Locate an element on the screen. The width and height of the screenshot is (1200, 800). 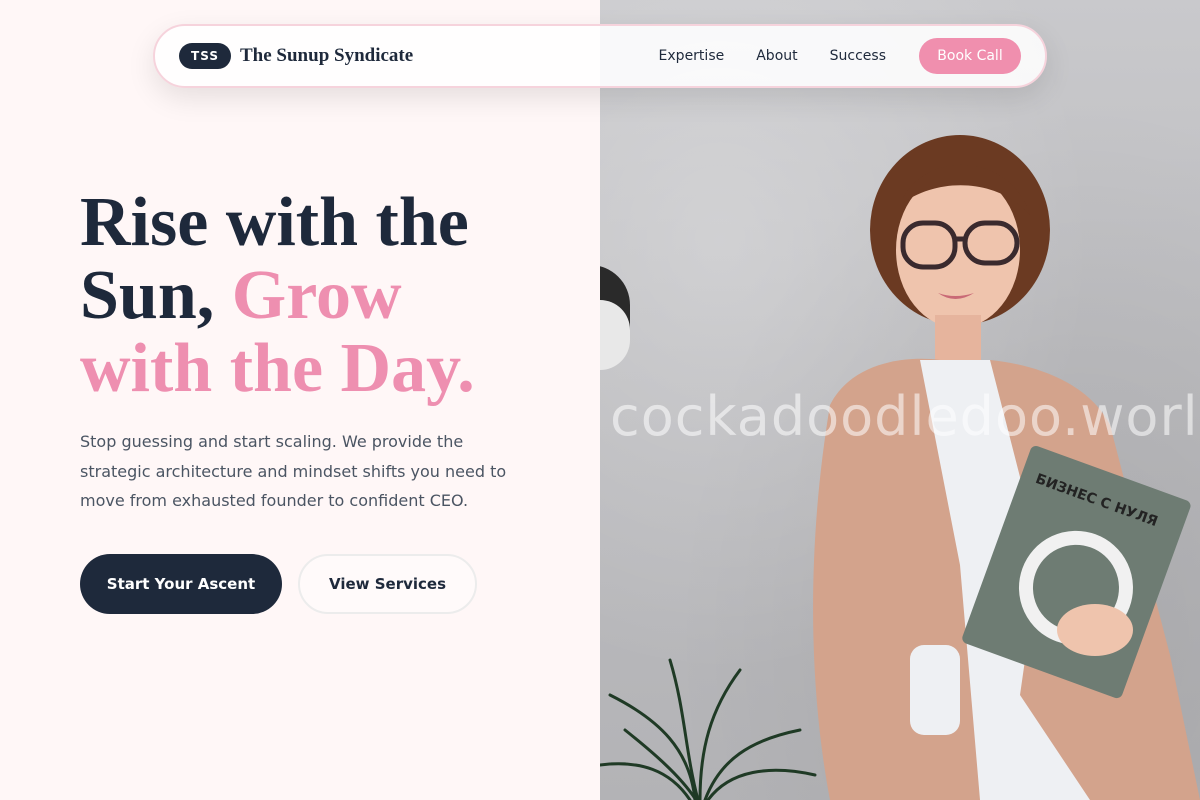
hero-headline: Rise with the Sun, Grow with the Day. is located at coordinates (330, 295).